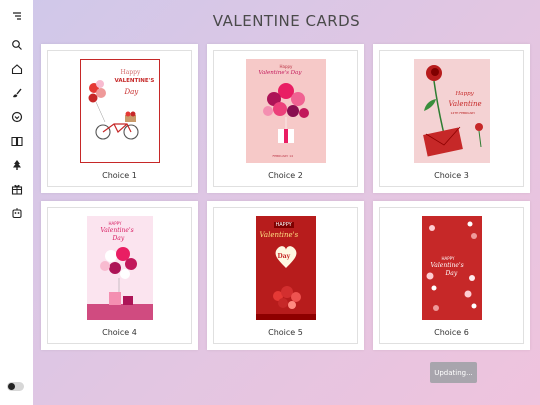 This screenshot has width=540, height=405. What do you see at coordinates (16, 202) in the screenshot?
I see `sidebar` at bounding box center [16, 202].